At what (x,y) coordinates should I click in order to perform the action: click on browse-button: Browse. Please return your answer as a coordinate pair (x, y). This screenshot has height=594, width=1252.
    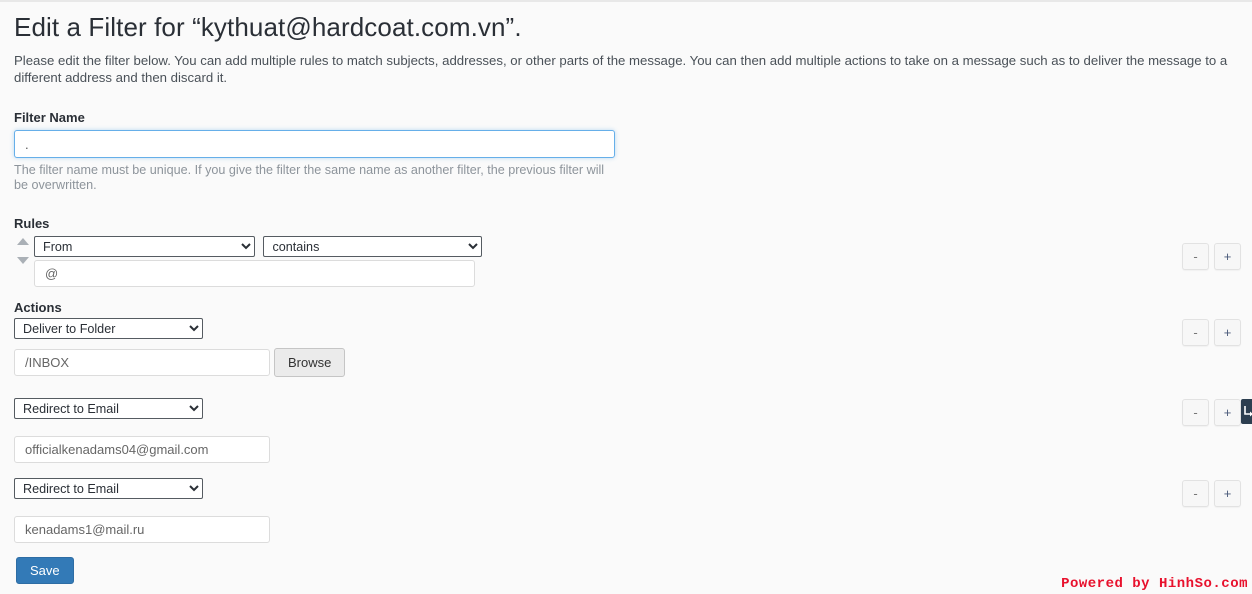
    Looking at the image, I should click on (310, 362).